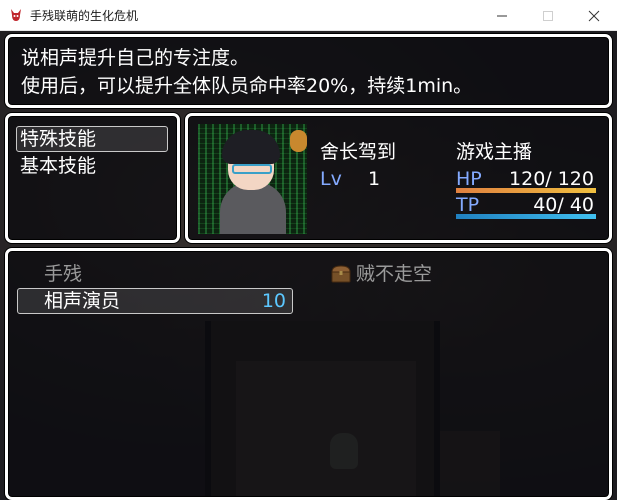 Image resolution: width=617 pixels, height=500 pixels. I want to click on help-text-line2: 使用后，可以提升全体队员命中率20%，持续1min。, so click(247, 86).